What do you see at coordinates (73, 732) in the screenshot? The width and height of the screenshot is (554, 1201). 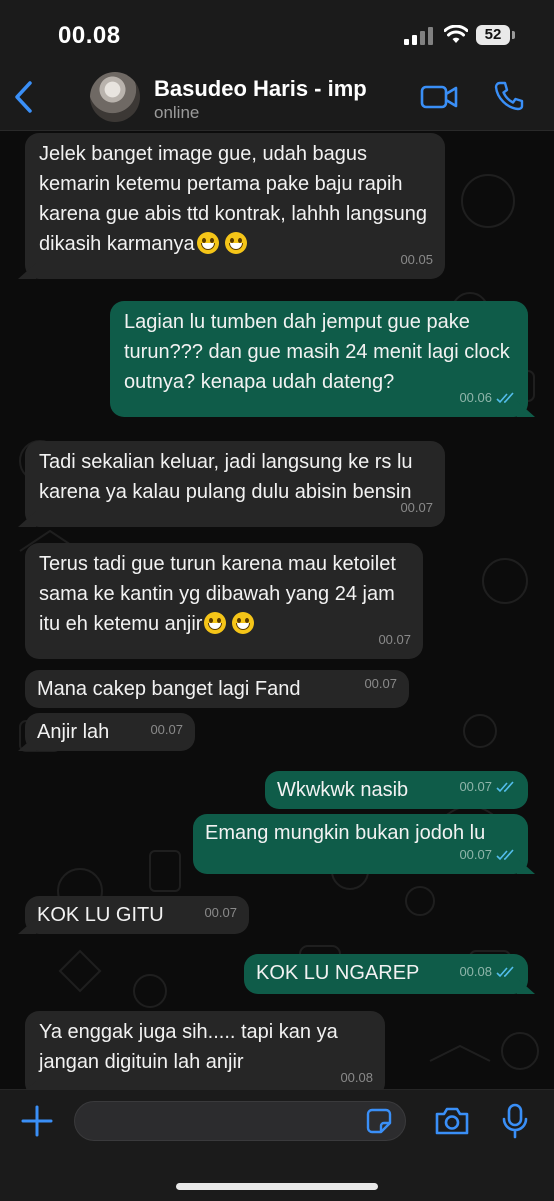 I see `message-text: Anjir lah` at bounding box center [73, 732].